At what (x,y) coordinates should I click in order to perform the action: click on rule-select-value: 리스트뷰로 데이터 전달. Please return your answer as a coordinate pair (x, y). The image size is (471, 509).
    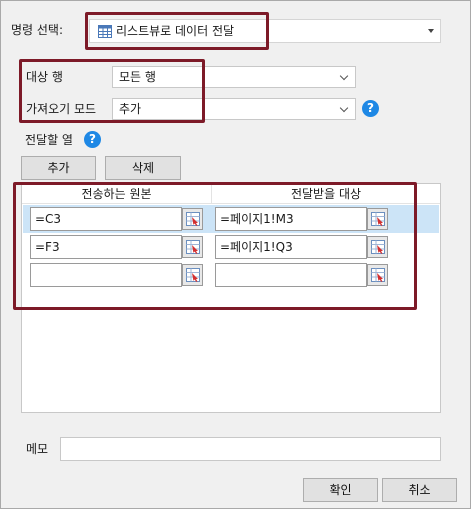
    Looking at the image, I should click on (175, 31).